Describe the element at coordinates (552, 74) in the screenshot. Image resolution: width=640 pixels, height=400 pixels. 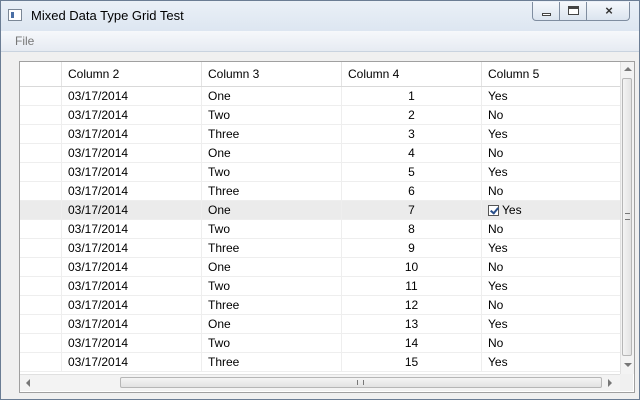
I see `header-column-5: Column 5` at that location.